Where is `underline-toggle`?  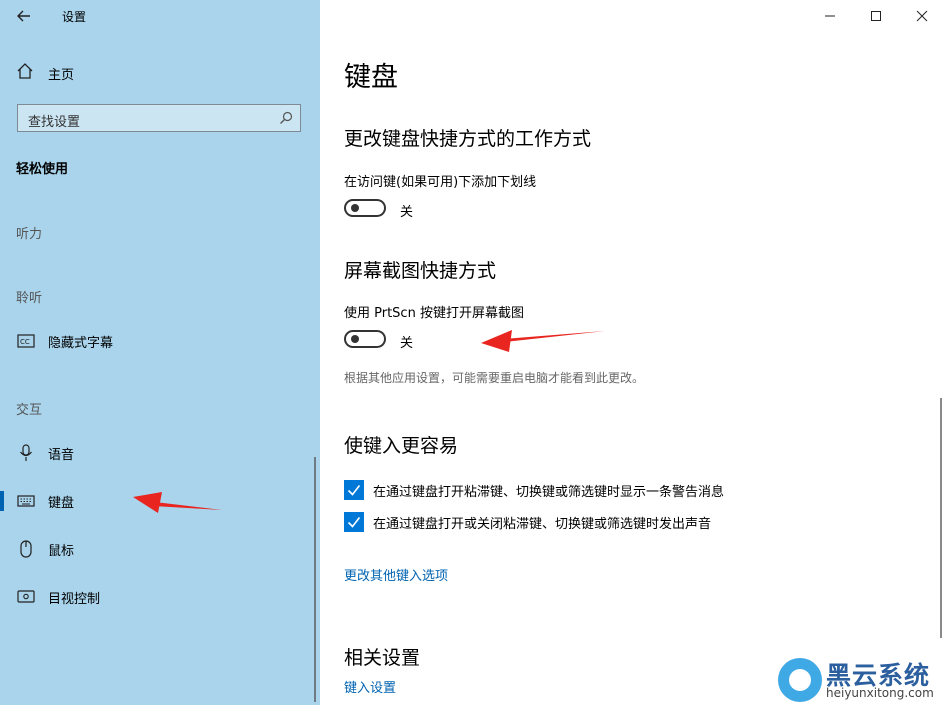
underline-toggle is located at coordinates (365, 208).